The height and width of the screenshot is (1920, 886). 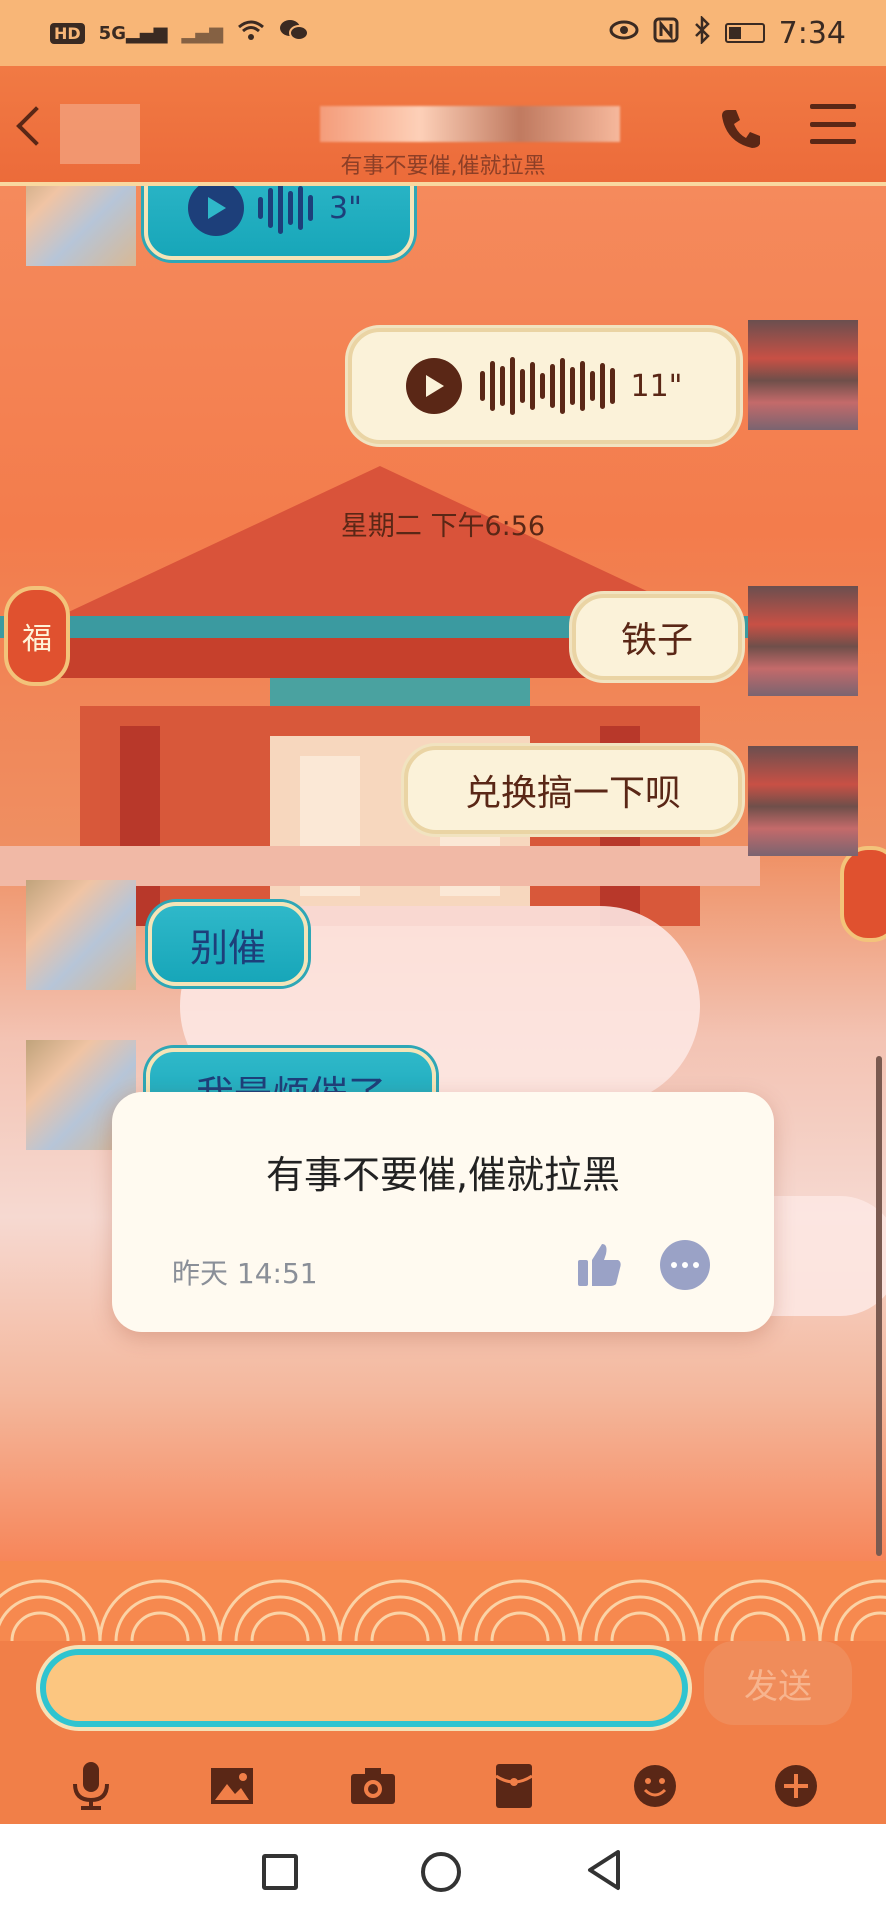 I want to click on chat-header: 有事不要催,催就拉黑, so click(x=443, y=126).